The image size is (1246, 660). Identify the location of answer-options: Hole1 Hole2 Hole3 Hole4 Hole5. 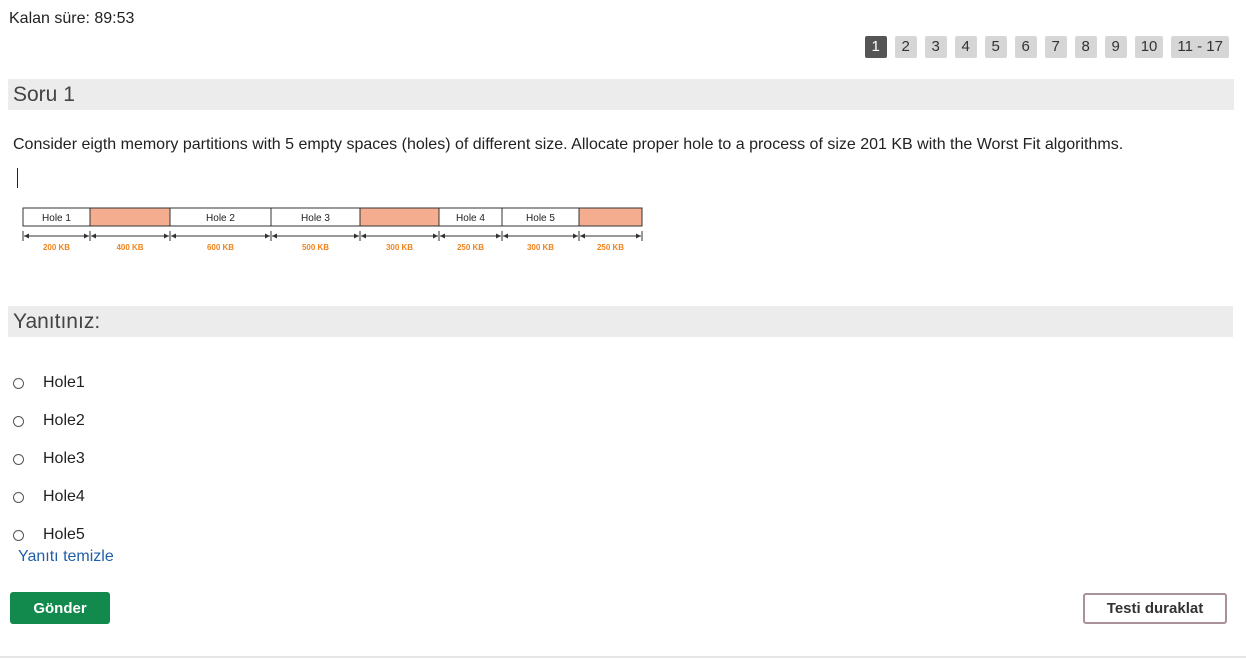
(49, 459).